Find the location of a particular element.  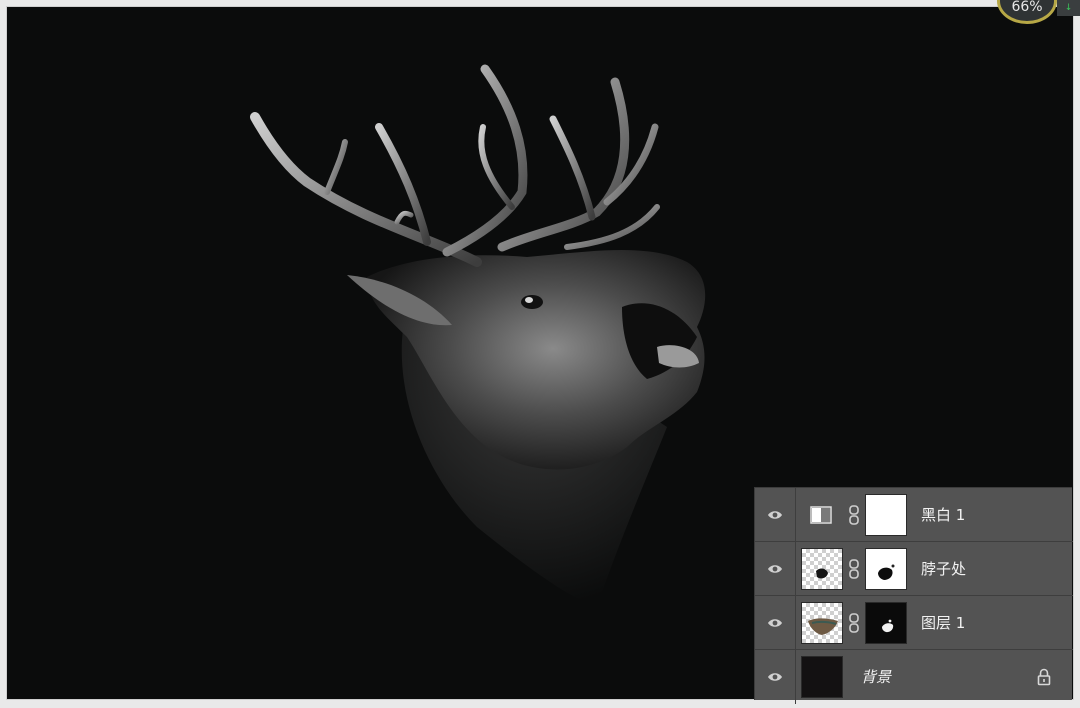

layer-row-layer-1: 图层 1 is located at coordinates (914, 623).